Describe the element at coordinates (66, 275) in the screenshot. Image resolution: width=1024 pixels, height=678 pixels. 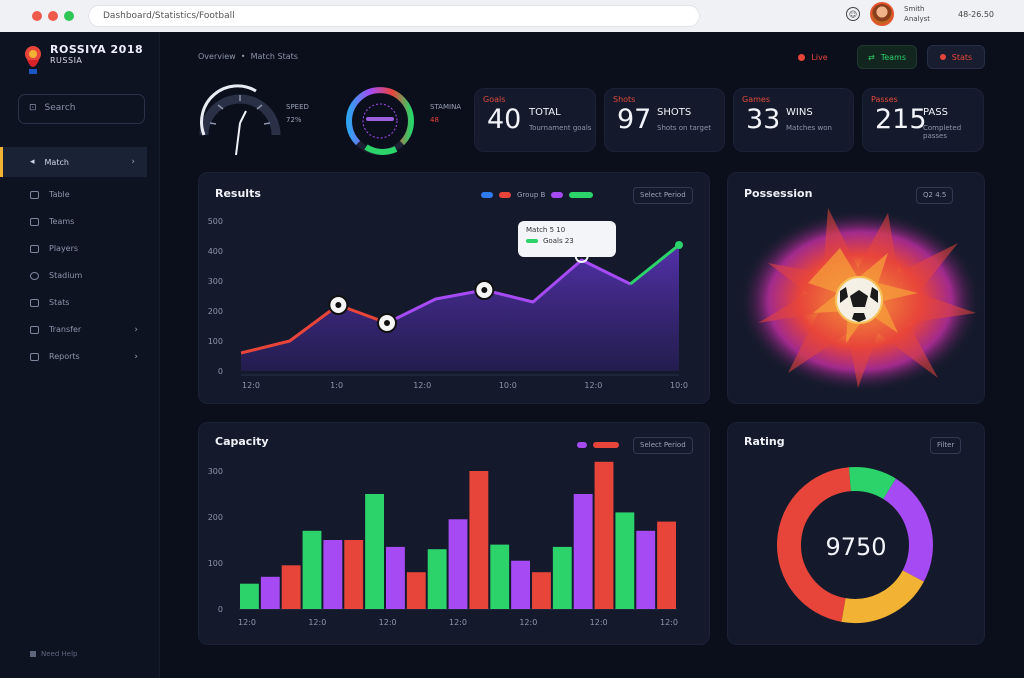
I see `sidebar-item-label: Stadium` at that location.